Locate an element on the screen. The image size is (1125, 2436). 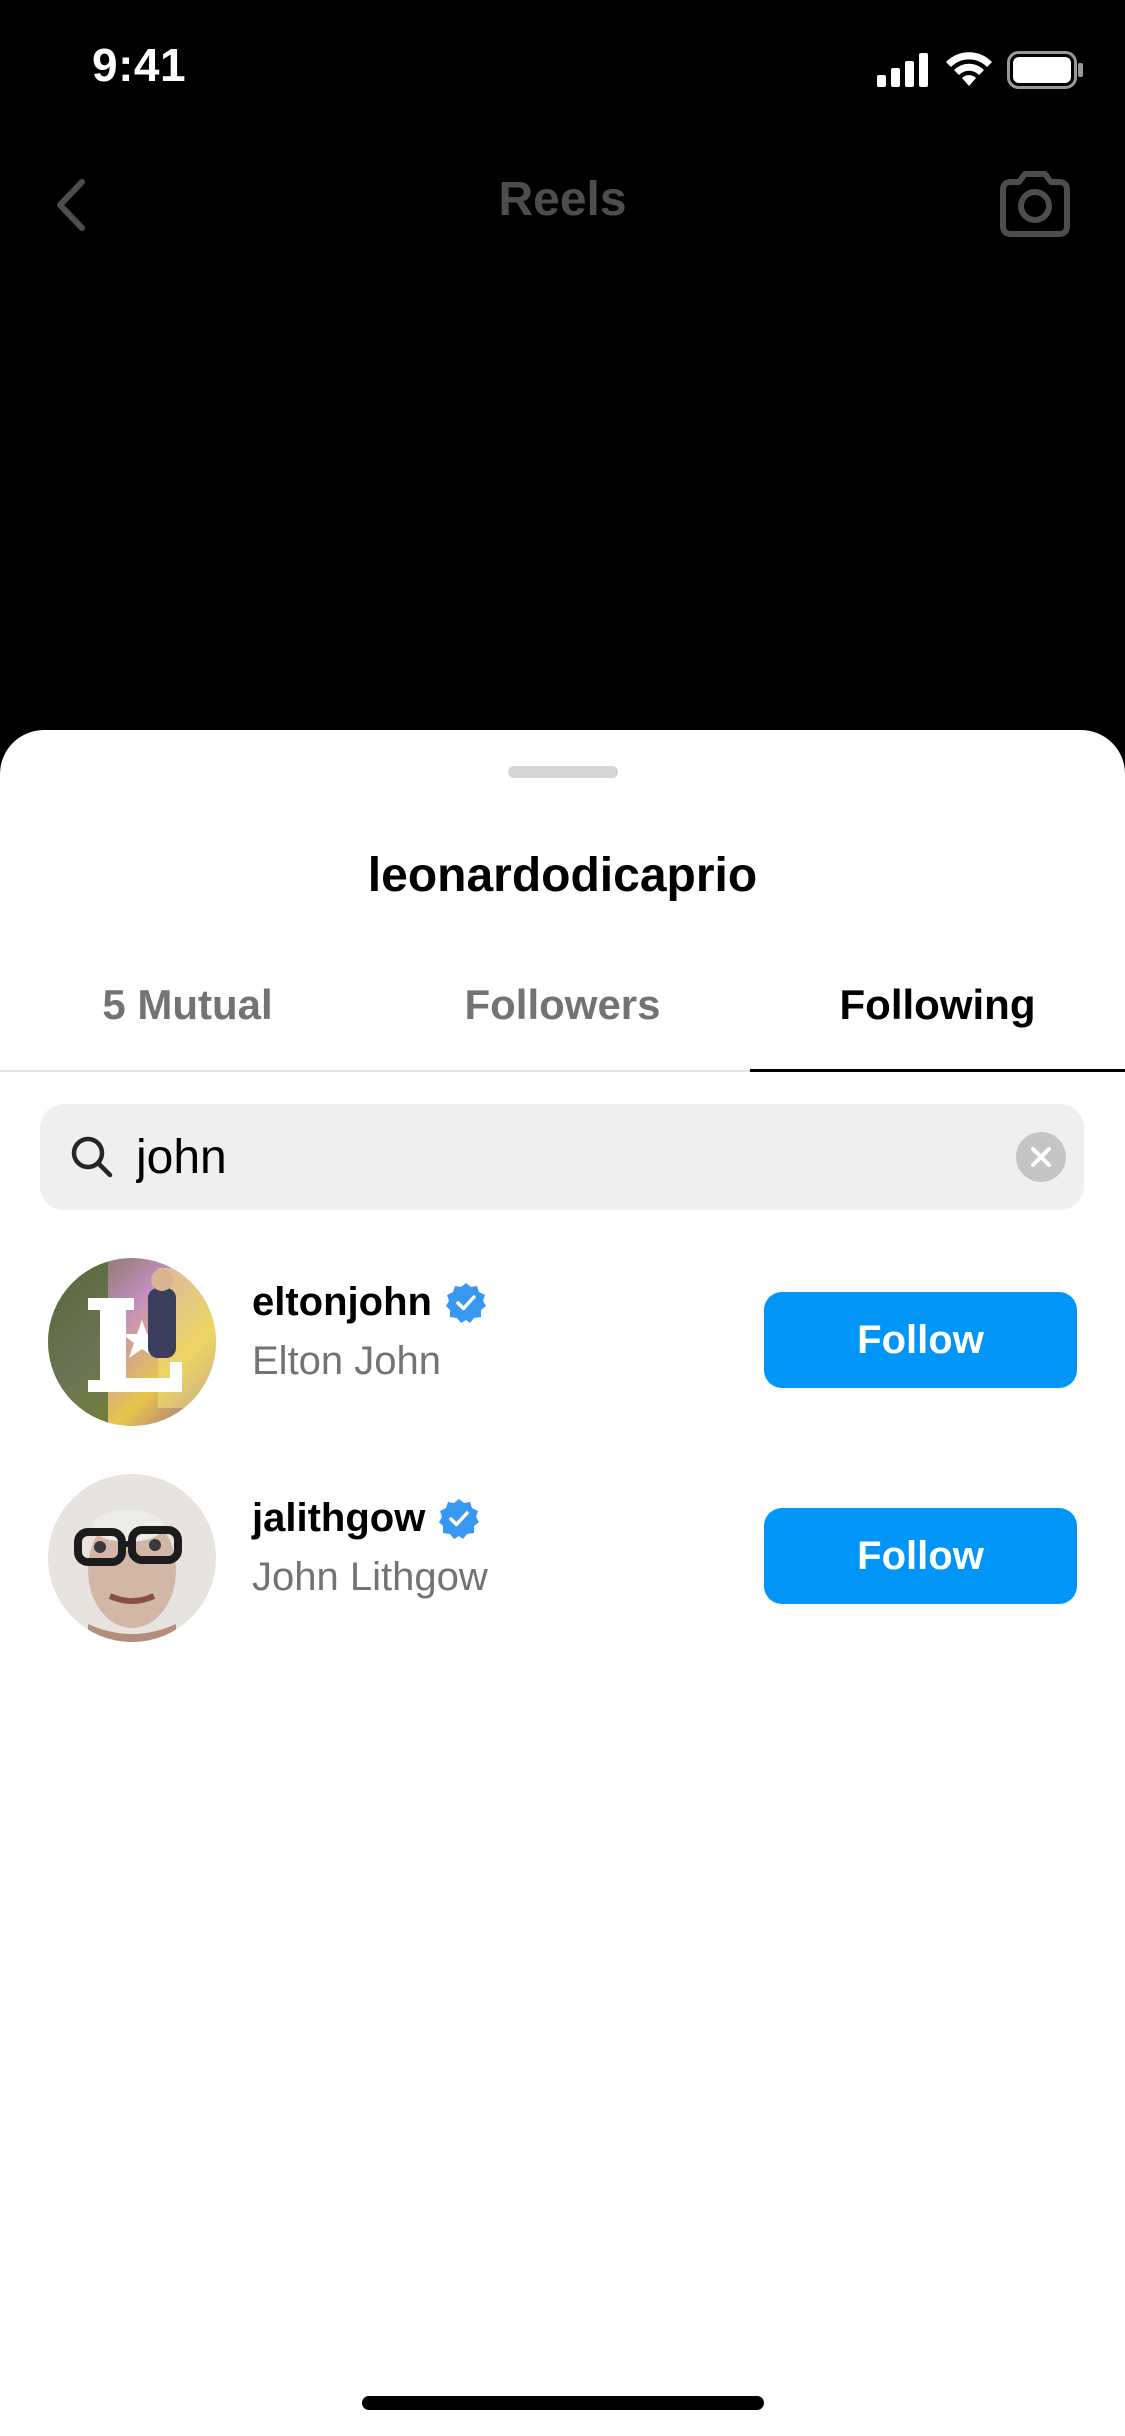
tab-following: Following is located at coordinates (937, 1021).